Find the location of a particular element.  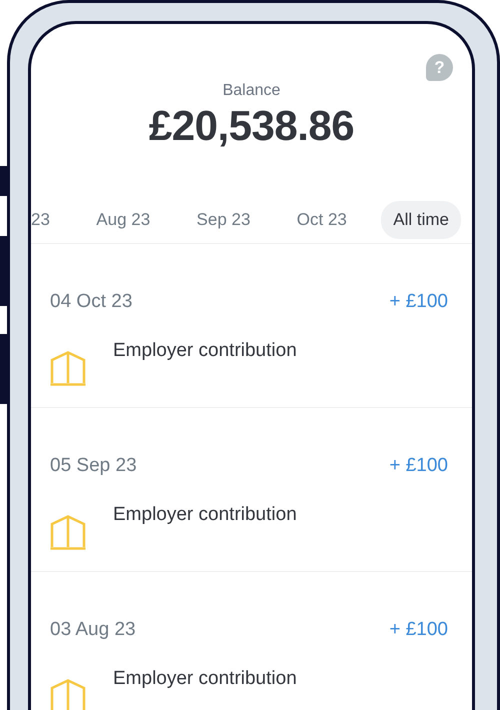

period-tab: Aug 23 is located at coordinates (123, 220).